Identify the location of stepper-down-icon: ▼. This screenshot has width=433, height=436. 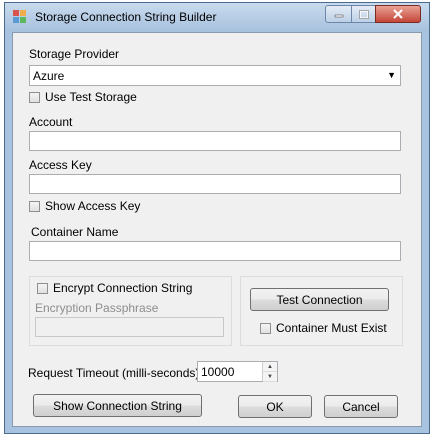
(270, 377).